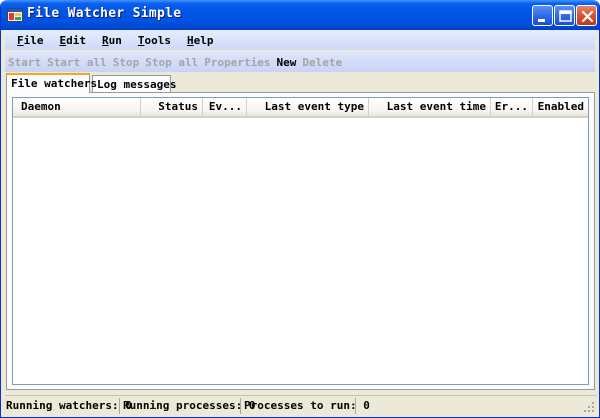  What do you see at coordinates (542, 15) in the screenshot?
I see `minimize-button` at bounding box center [542, 15].